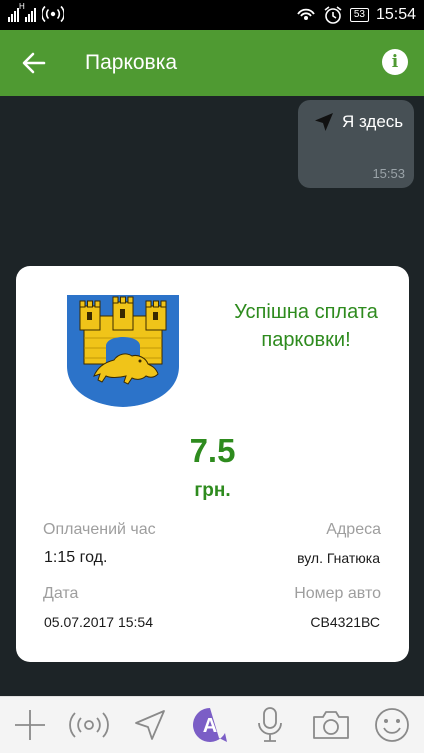  Describe the element at coordinates (306, 326) in the screenshot. I see `success-message: Успішна сплата парковки!` at that location.